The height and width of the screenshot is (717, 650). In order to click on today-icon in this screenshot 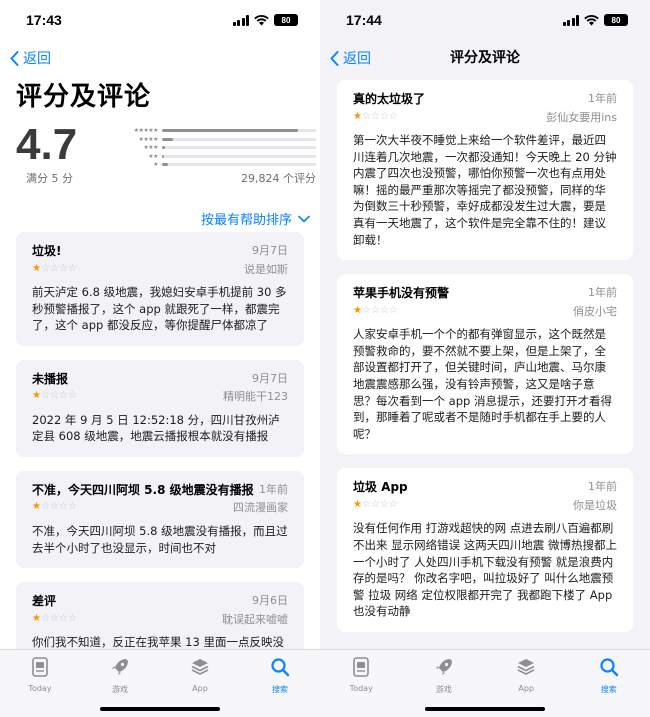, I will do `click(361, 669)`.